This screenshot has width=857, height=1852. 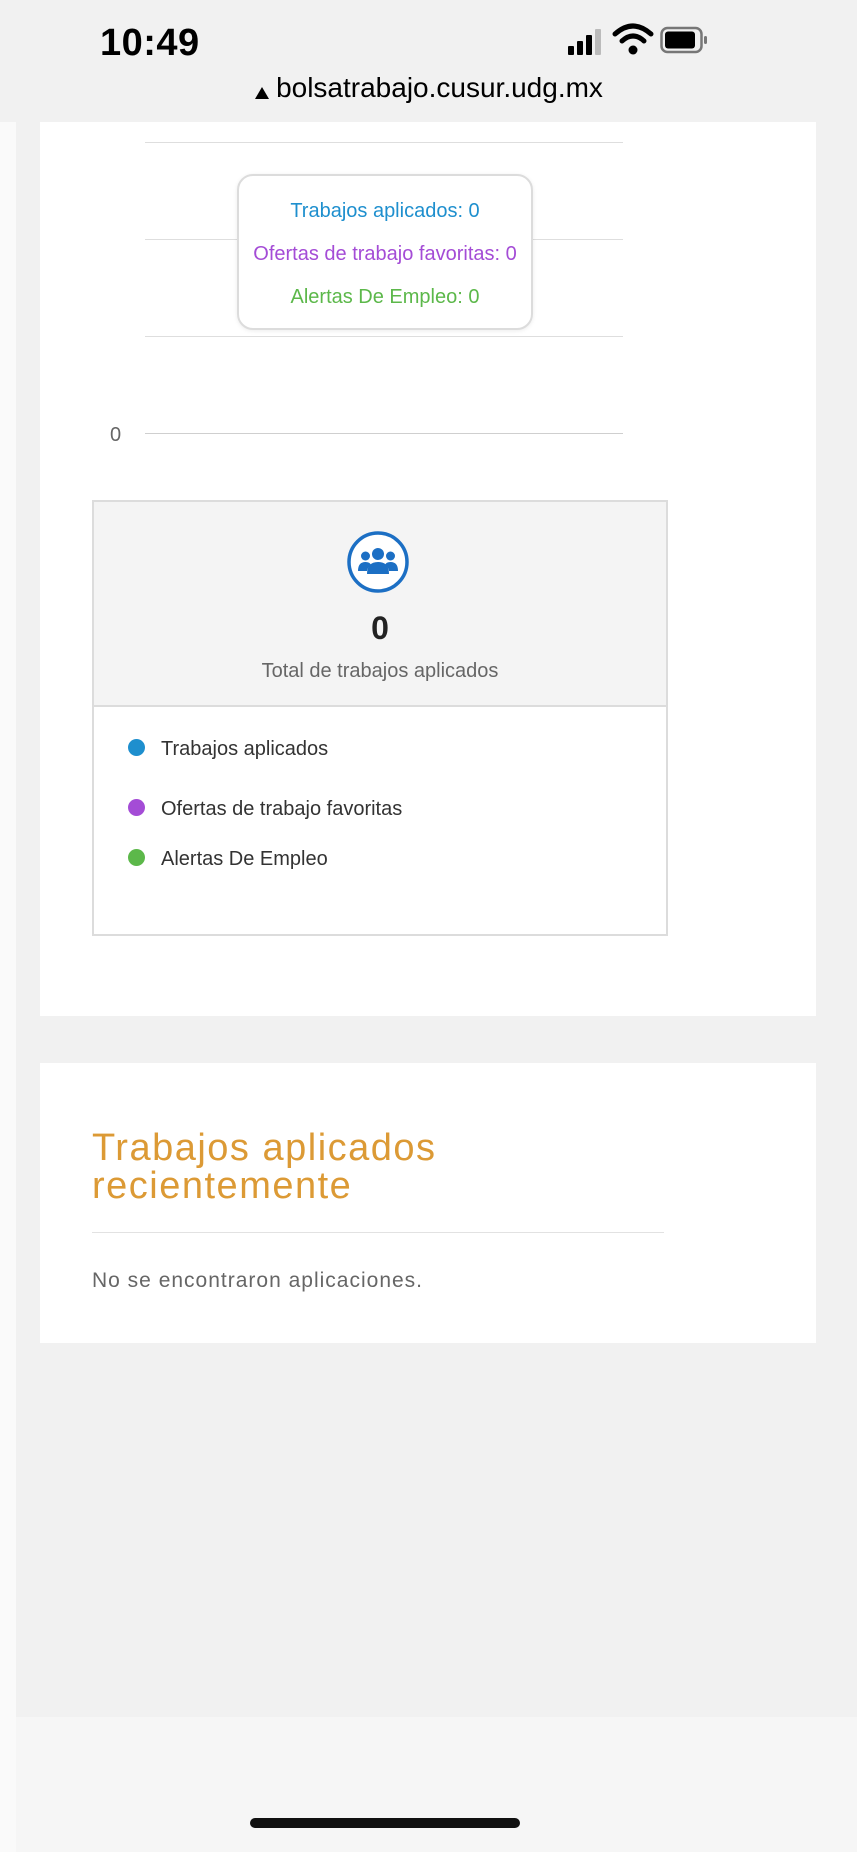 I want to click on legend-dot-purple, so click(x=136, y=808).